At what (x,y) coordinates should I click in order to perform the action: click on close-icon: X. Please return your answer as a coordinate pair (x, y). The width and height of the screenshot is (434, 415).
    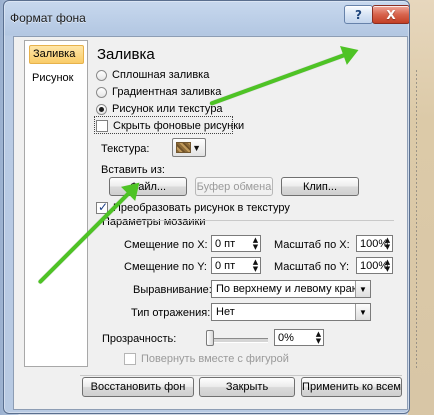
    Looking at the image, I should click on (391, 14).